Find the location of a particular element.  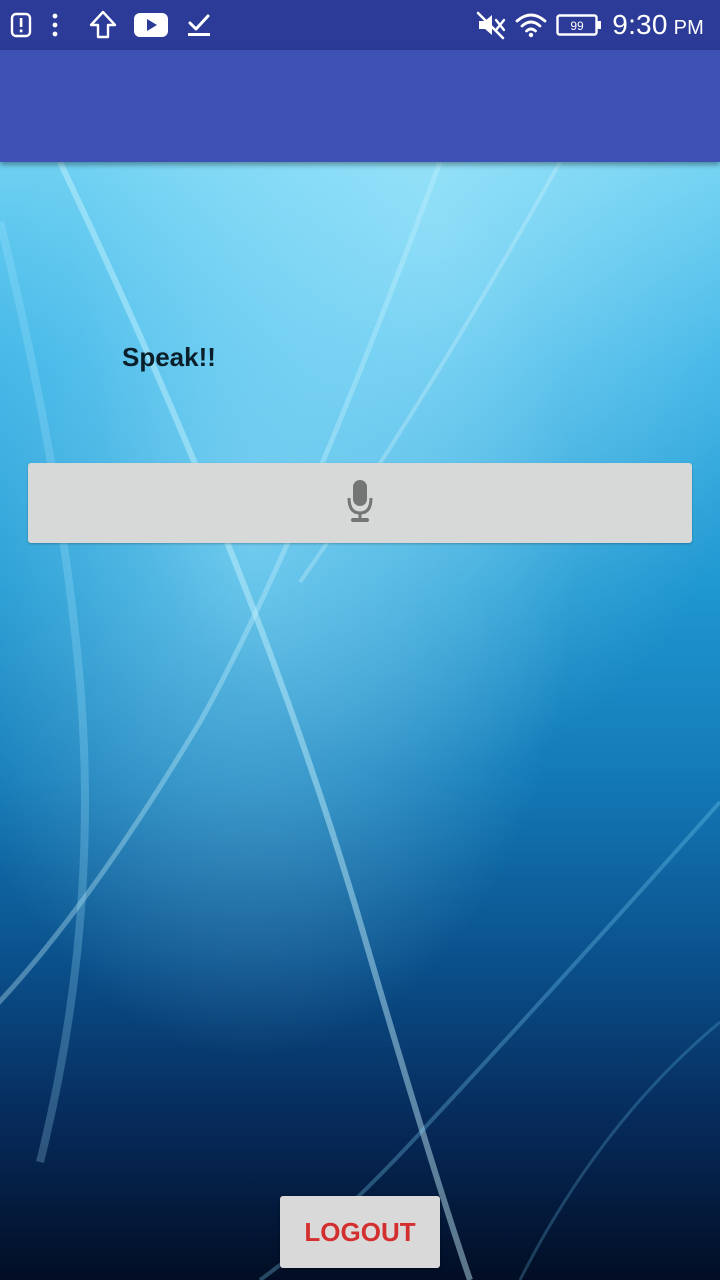

clock-time: 9:30 is located at coordinates (640, 24).